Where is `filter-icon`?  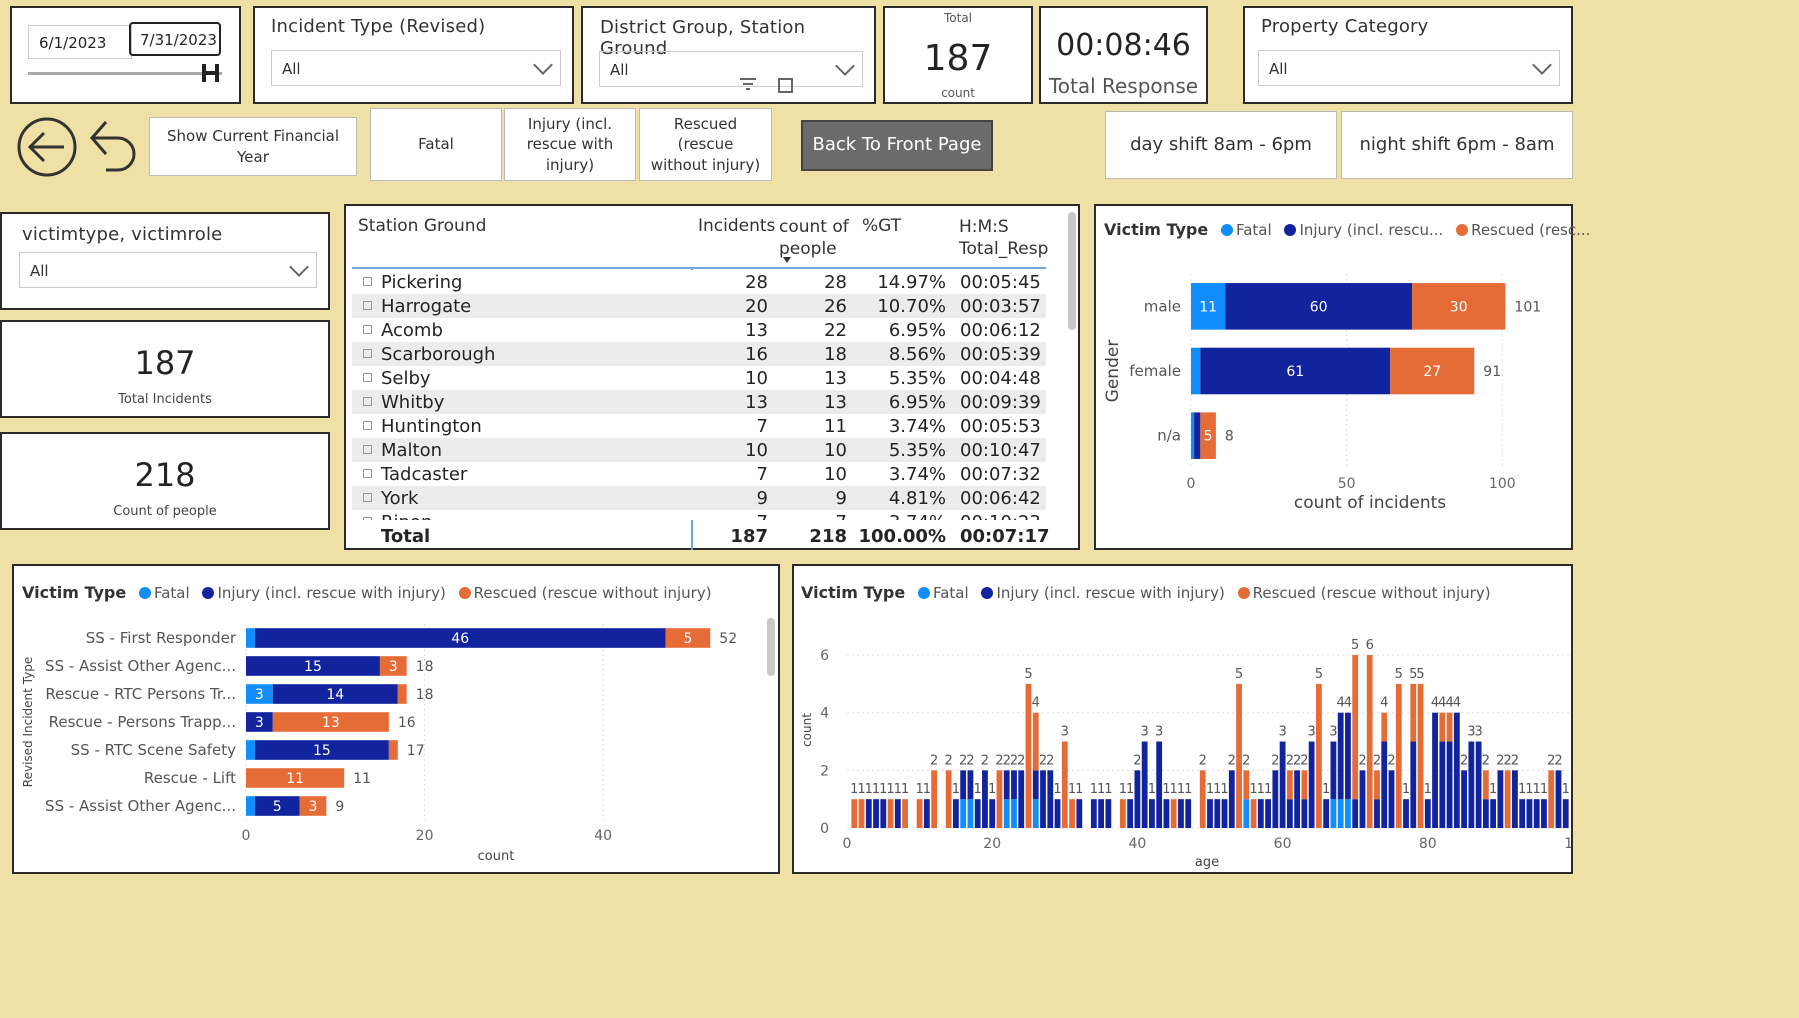 filter-icon is located at coordinates (748, 84).